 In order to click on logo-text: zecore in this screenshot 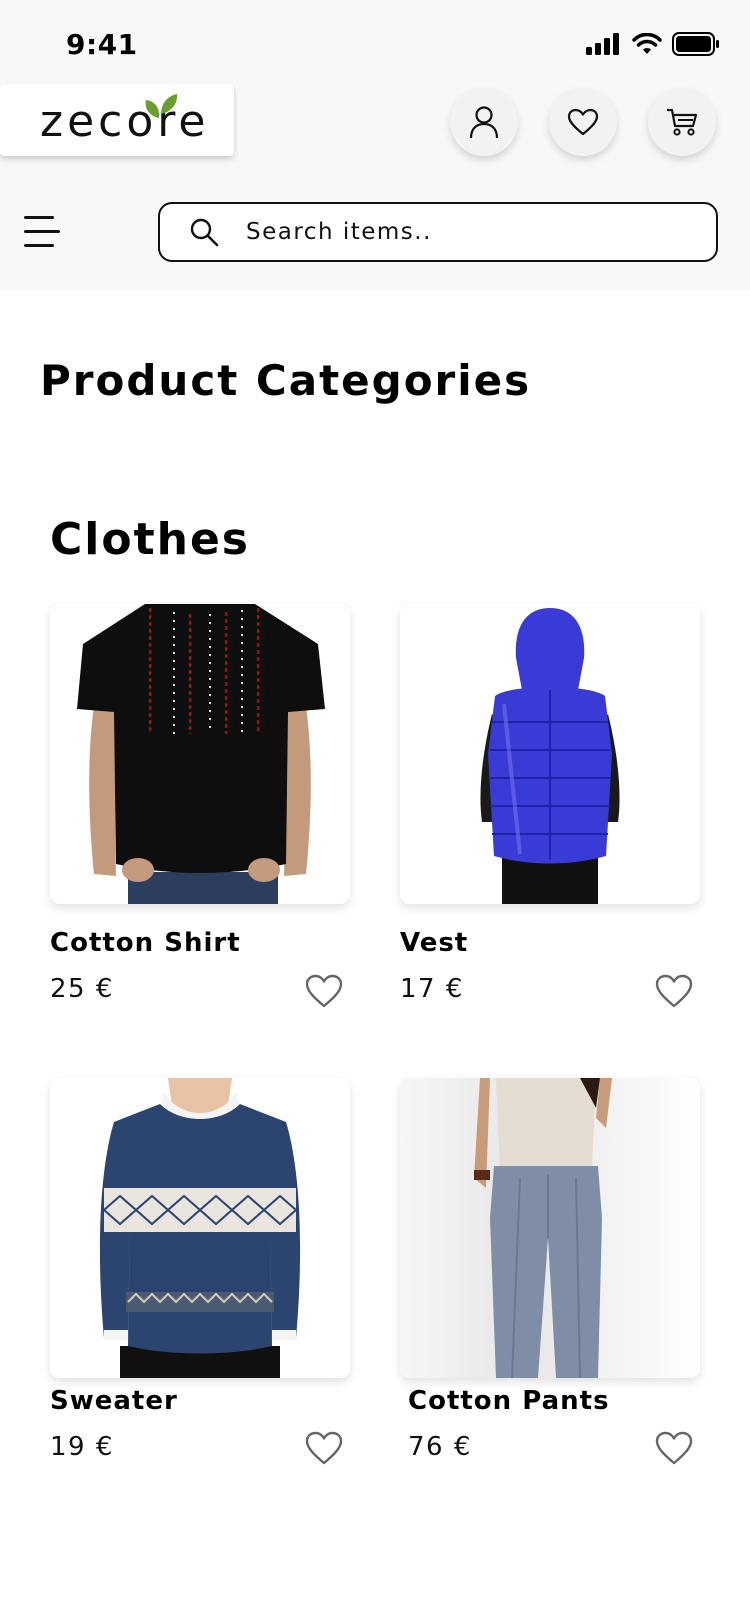, I will do `click(125, 121)`.